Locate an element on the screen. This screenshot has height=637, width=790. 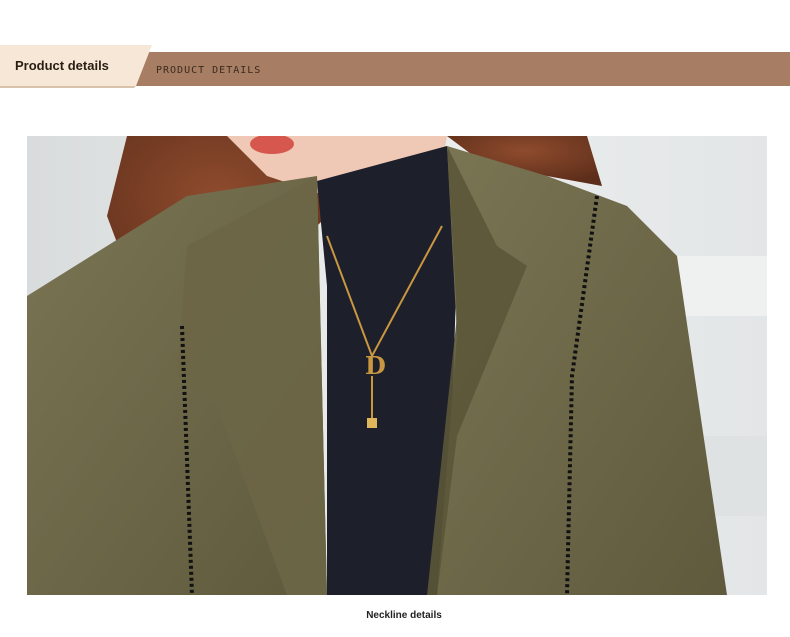
banner-tab: Product details is located at coordinates (76, 66).